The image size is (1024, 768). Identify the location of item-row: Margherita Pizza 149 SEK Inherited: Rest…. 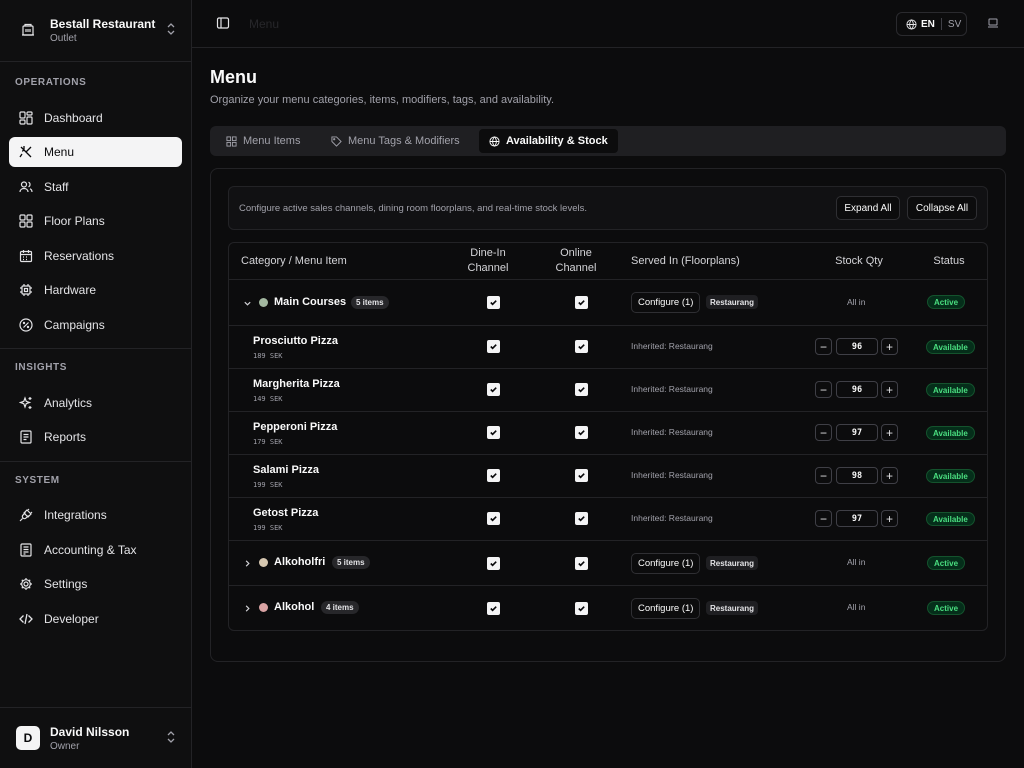
(608, 389).